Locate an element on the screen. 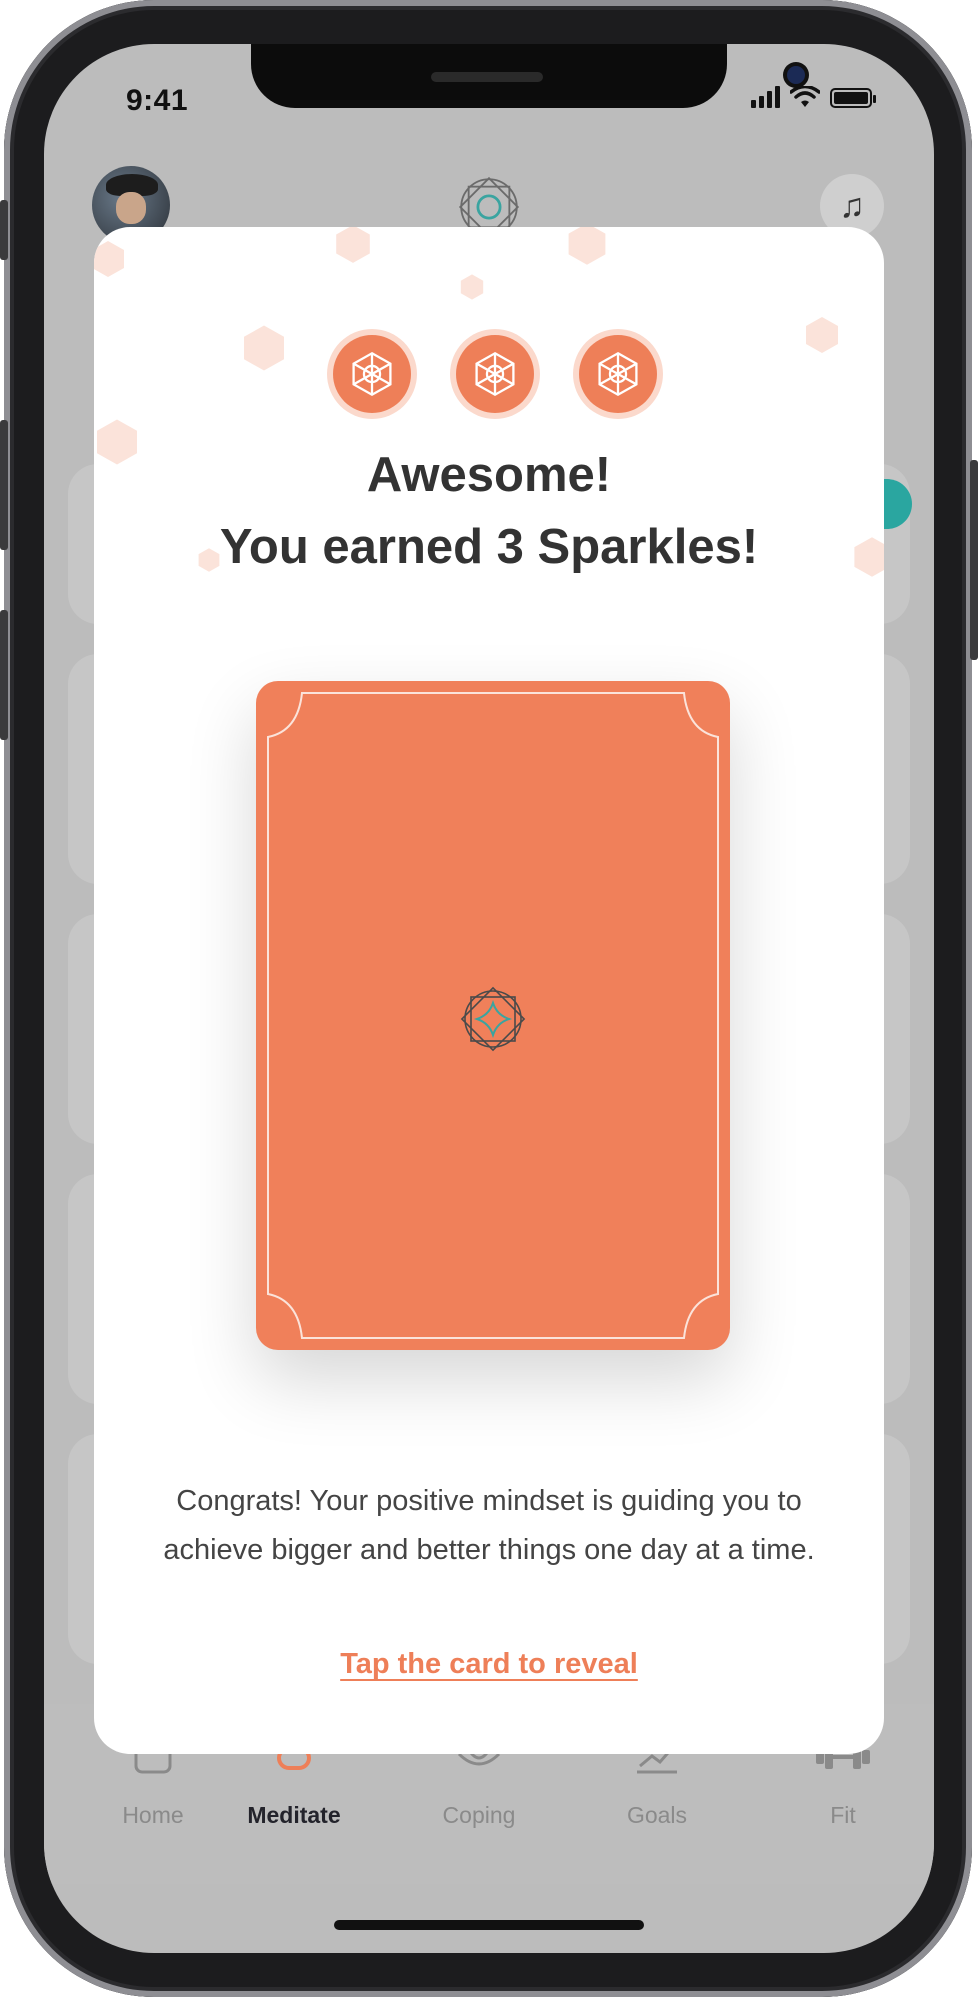 The image size is (978, 1997). side-button-silent is located at coordinates (4, 230).